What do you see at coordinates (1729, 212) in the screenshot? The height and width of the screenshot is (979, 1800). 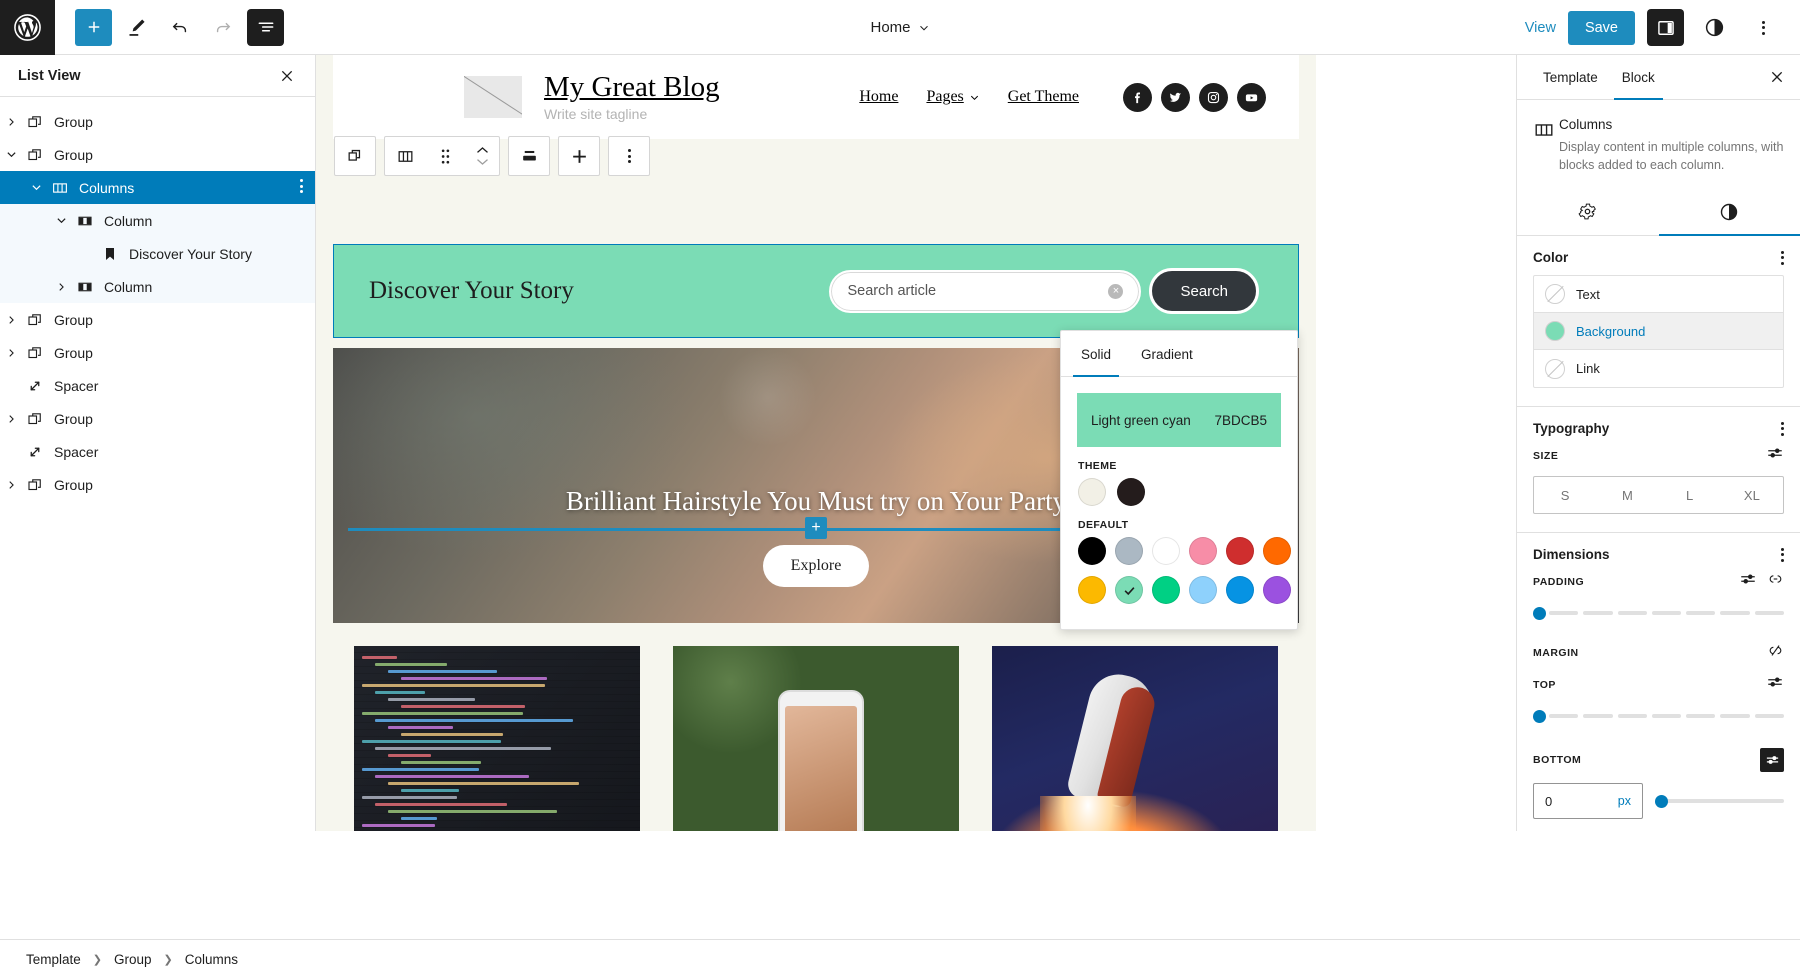 I see `styles-tab` at bounding box center [1729, 212].